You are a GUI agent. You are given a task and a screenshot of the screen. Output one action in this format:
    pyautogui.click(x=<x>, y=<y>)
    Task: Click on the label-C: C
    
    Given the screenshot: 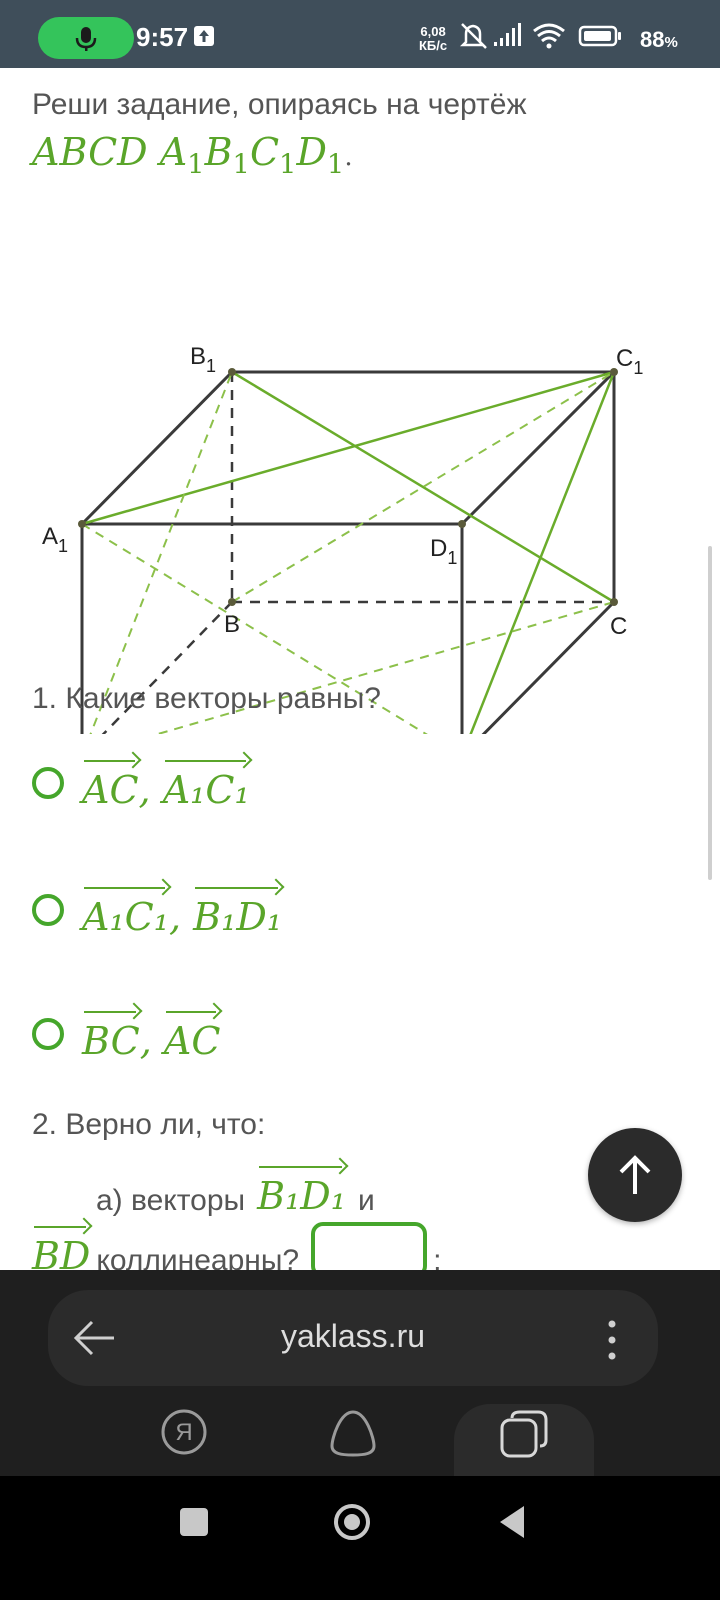 What is the action you would take?
    pyautogui.click(x=618, y=626)
    